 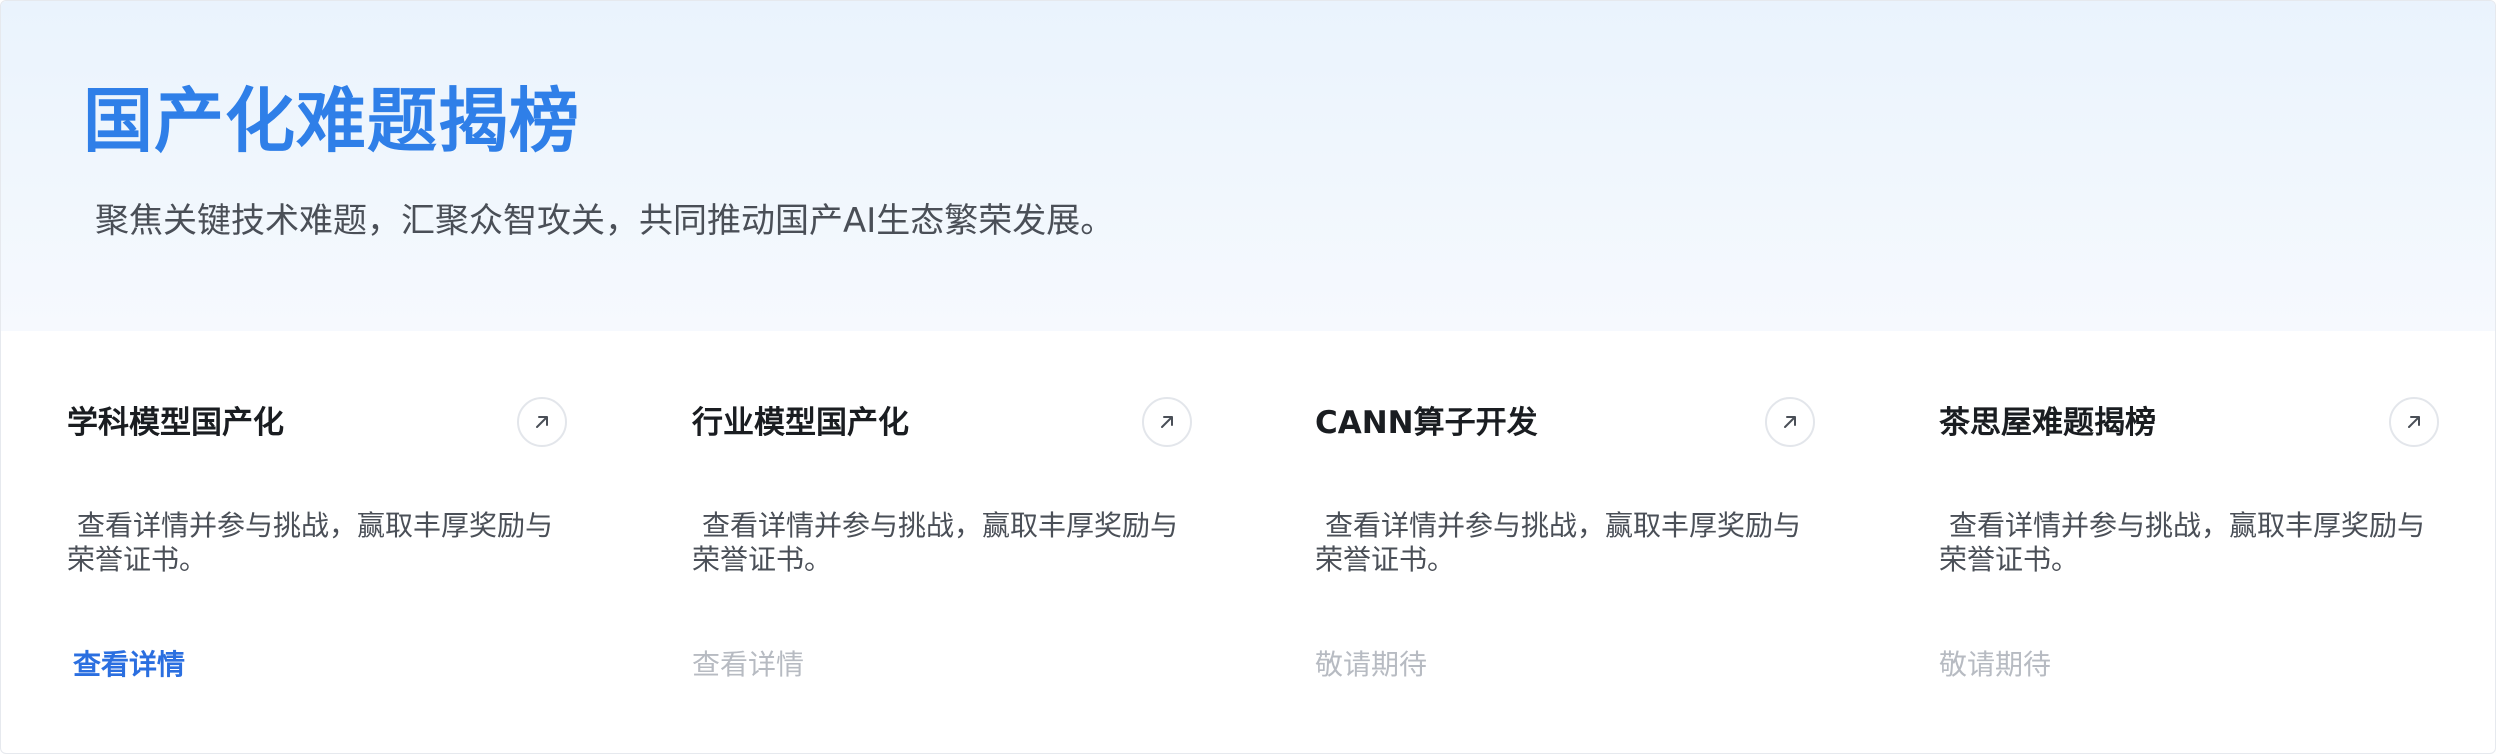 I want to click on challenge-card-cann-operator: CANN算子开发 查看详情并参与挑战，赢取丰厚奖励与荣誉证书。 敬请期待, so click(x=1565, y=546).